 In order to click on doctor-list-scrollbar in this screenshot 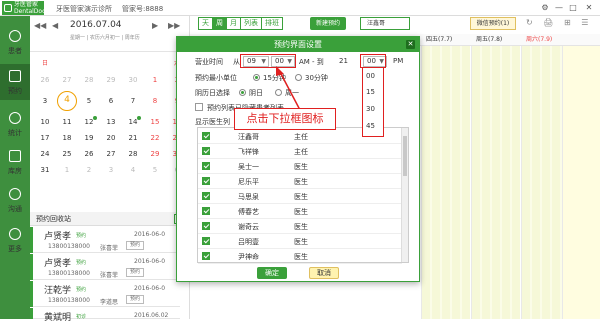, I will do `click(404, 195)`.